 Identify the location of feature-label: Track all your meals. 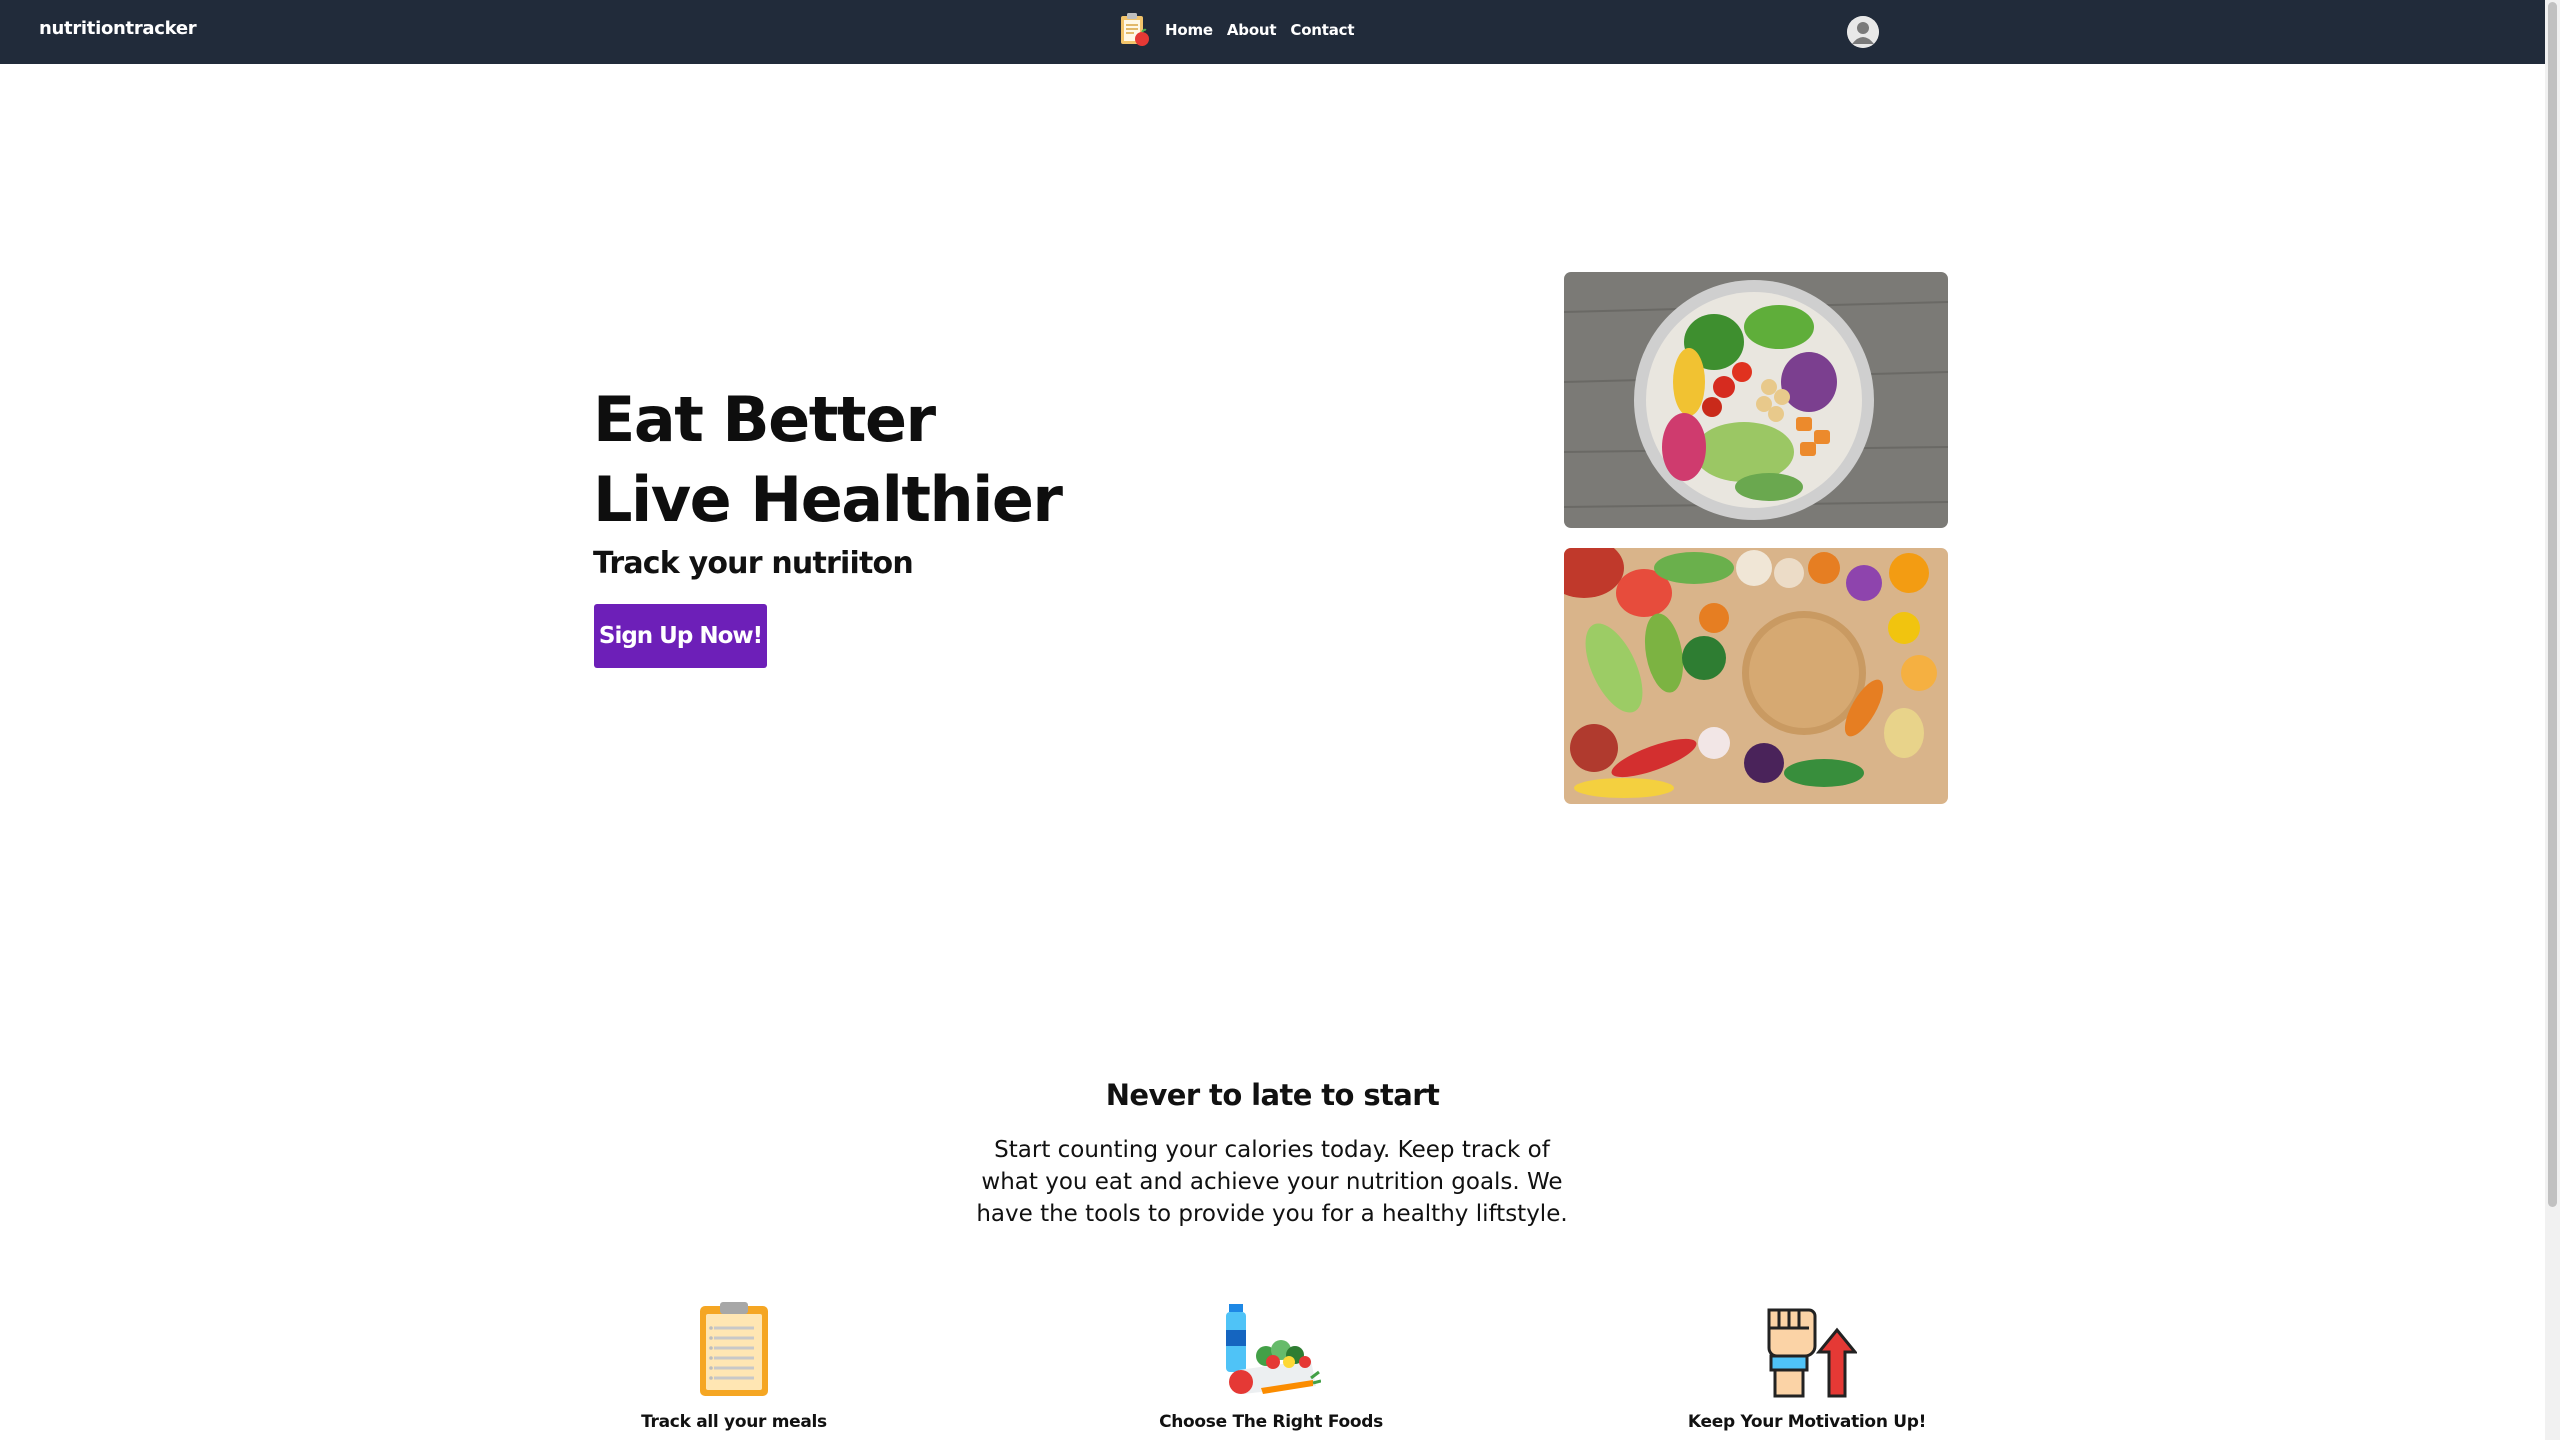
(734, 1422).